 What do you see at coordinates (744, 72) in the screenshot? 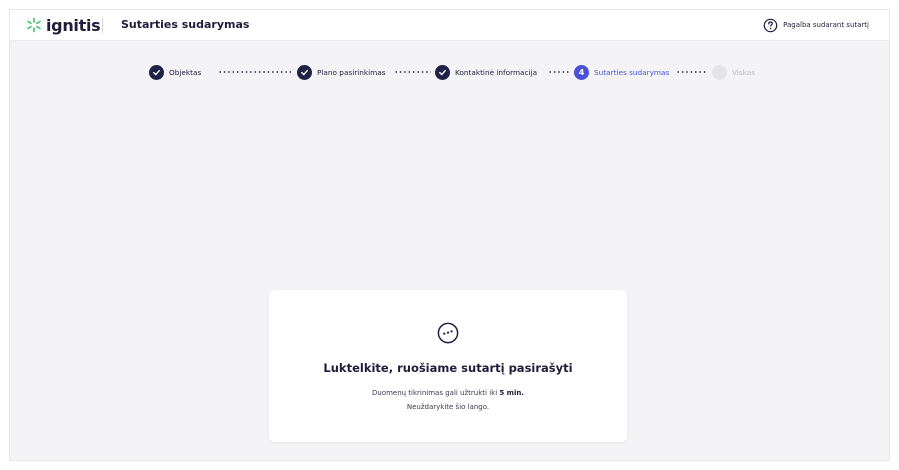
I see `step-label: Viskas` at bounding box center [744, 72].